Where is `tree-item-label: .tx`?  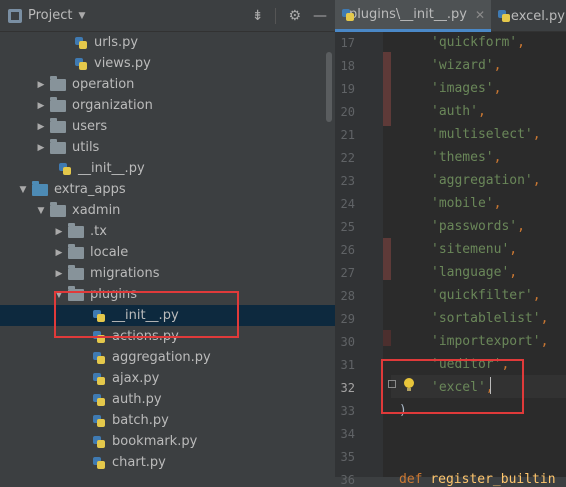
tree-item-label: .tx is located at coordinates (98, 231).